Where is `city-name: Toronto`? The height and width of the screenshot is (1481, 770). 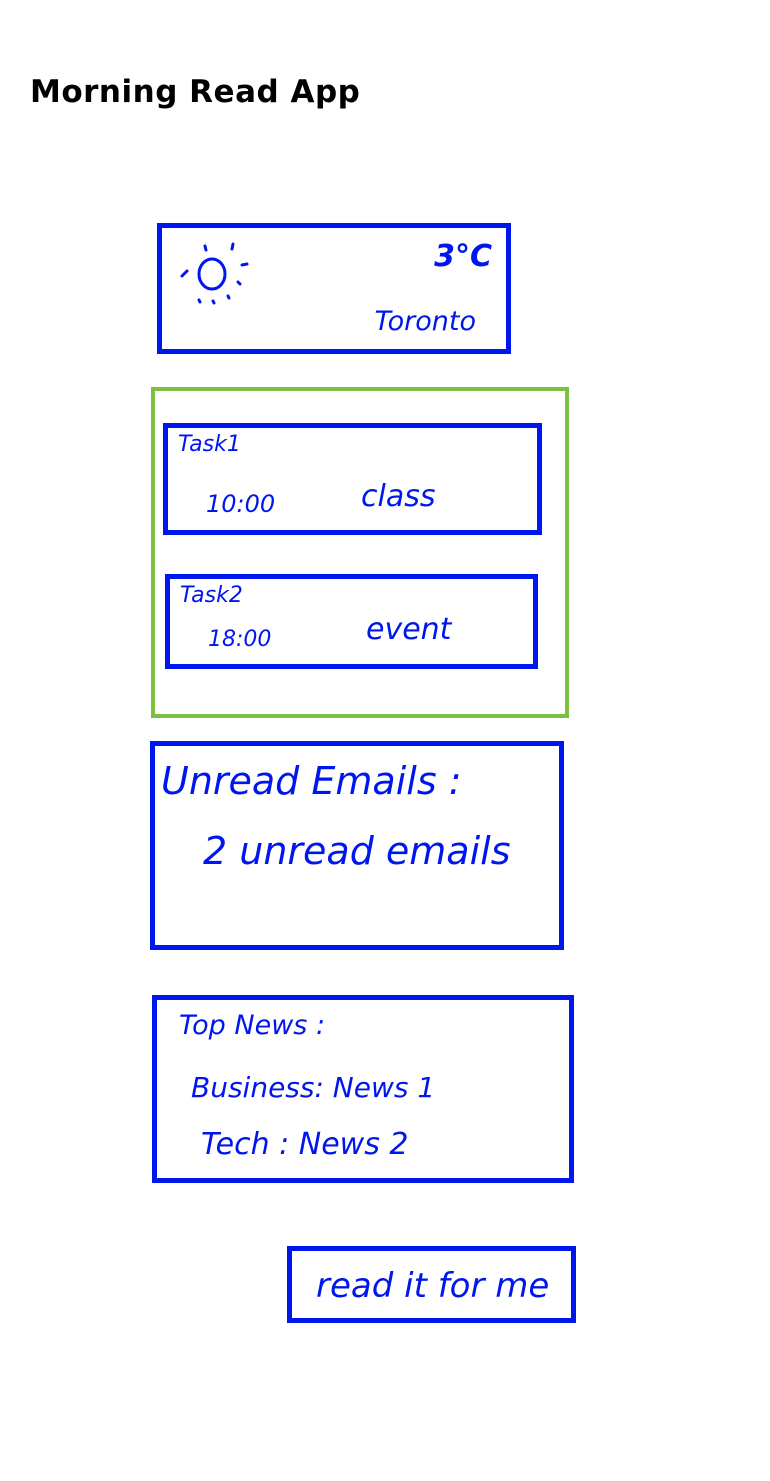 city-name: Toronto is located at coordinates (425, 321).